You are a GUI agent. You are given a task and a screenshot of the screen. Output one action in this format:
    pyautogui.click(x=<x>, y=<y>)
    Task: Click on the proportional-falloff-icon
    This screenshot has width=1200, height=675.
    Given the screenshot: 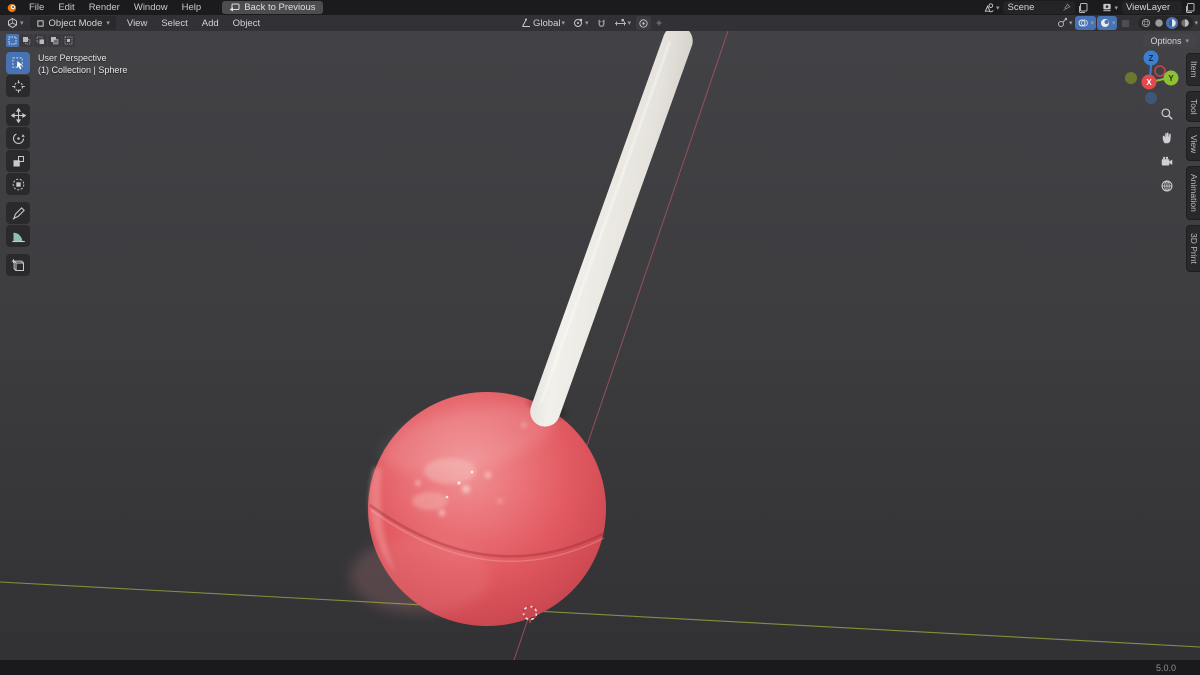 What is the action you would take?
    pyautogui.click(x=659, y=23)
    